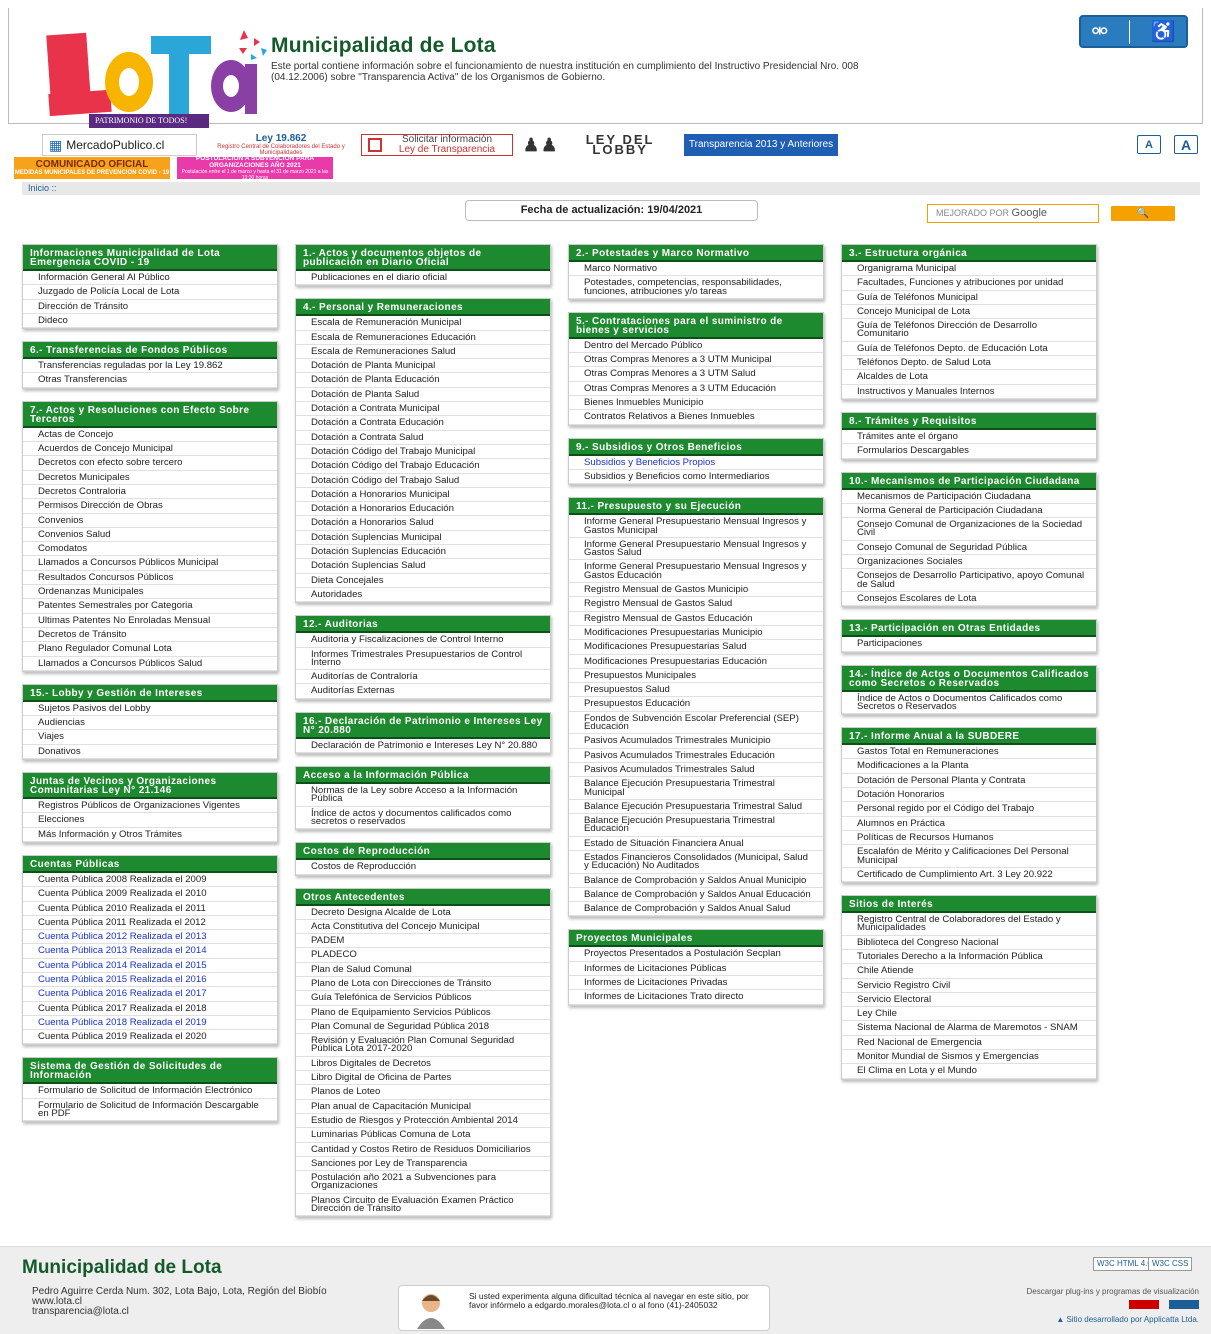 The height and width of the screenshot is (1334, 1211). I want to click on section-link: Elecciones, so click(150, 820).